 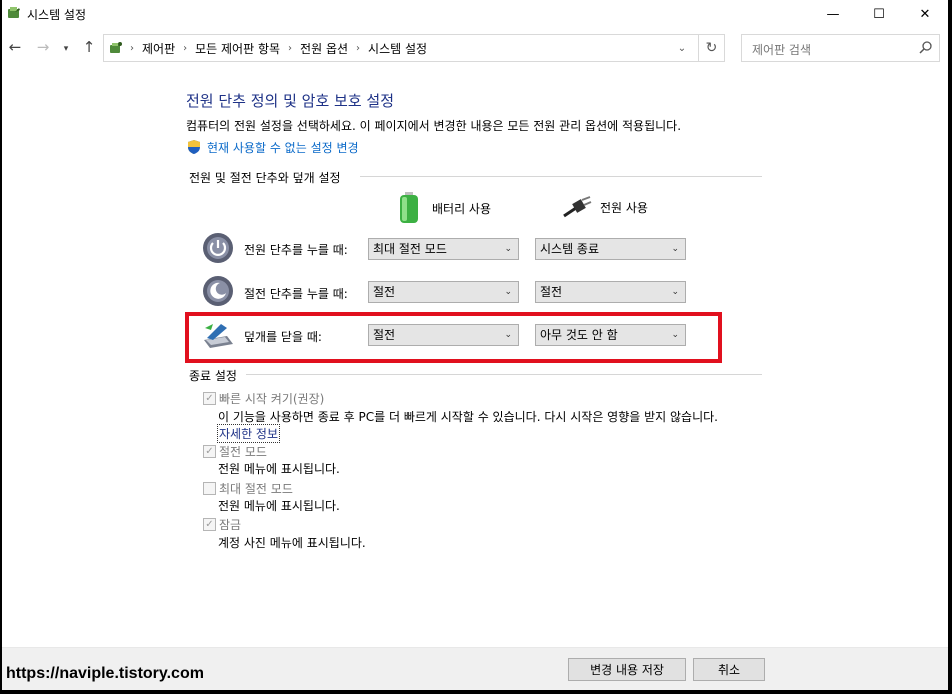 What do you see at coordinates (243, 452) in the screenshot?
I see `sleep-mode-label: 절전 모드` at bounding box center [243, 452].